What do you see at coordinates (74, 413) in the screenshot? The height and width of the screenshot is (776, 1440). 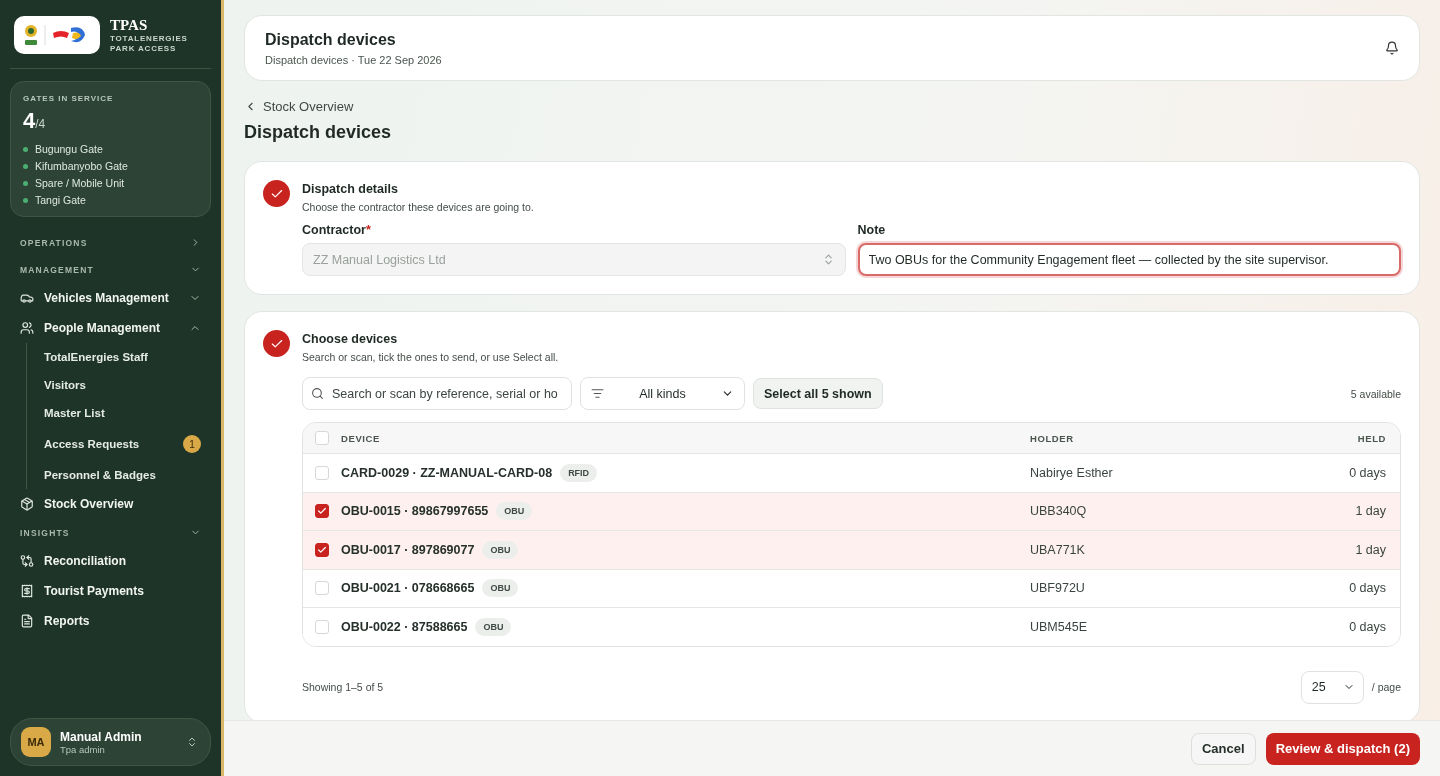 I see `nav-subitem: Master List` at bounding box center [74, 413].